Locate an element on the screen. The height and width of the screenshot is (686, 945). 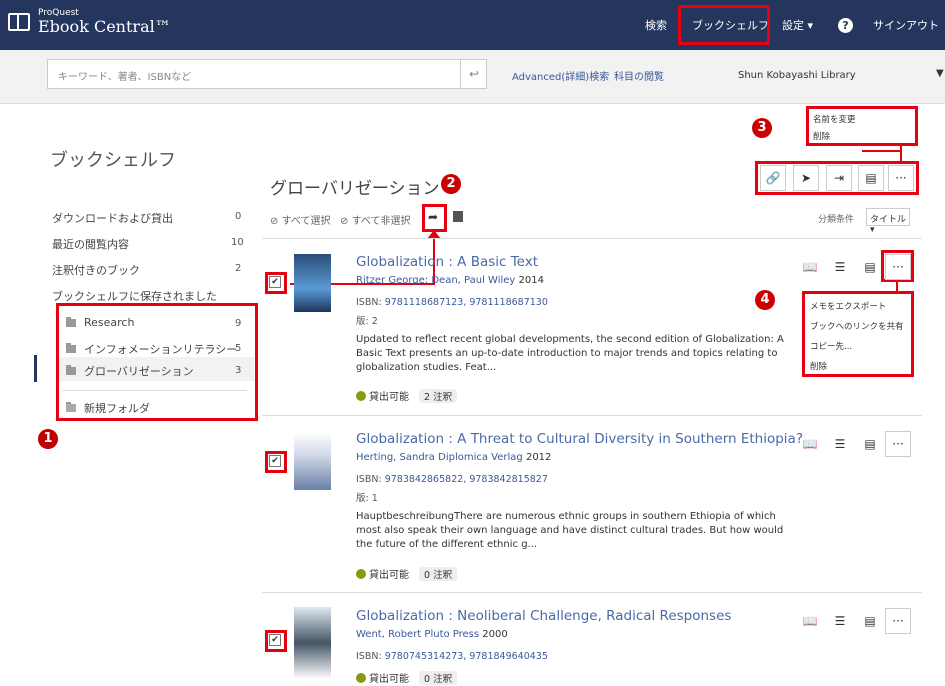
book-edition: 版: 2 is located at coordinates (367, 321).